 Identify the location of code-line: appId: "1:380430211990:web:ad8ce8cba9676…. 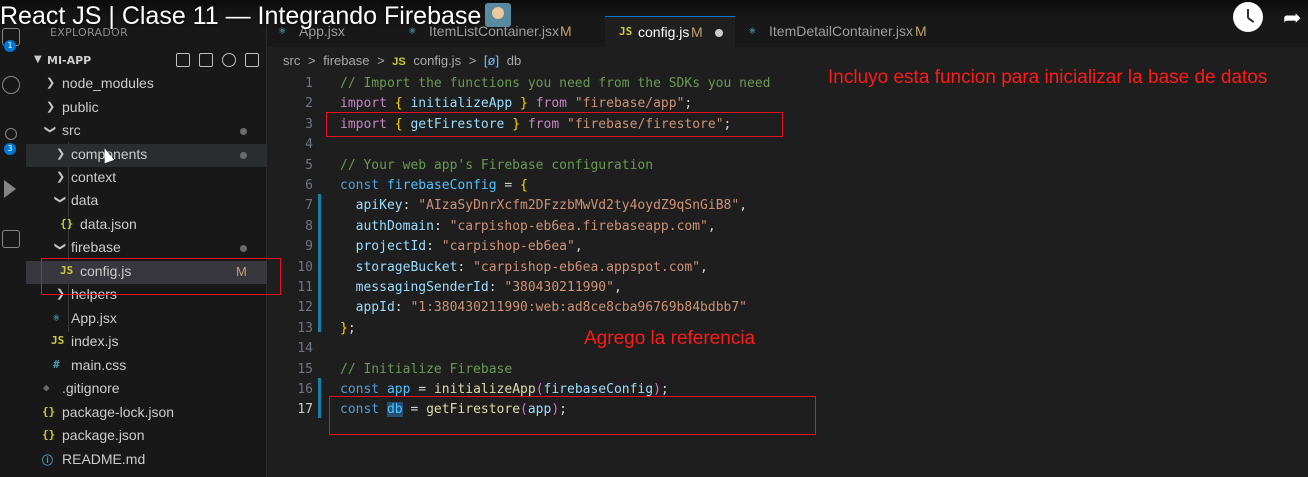
(543, 307).